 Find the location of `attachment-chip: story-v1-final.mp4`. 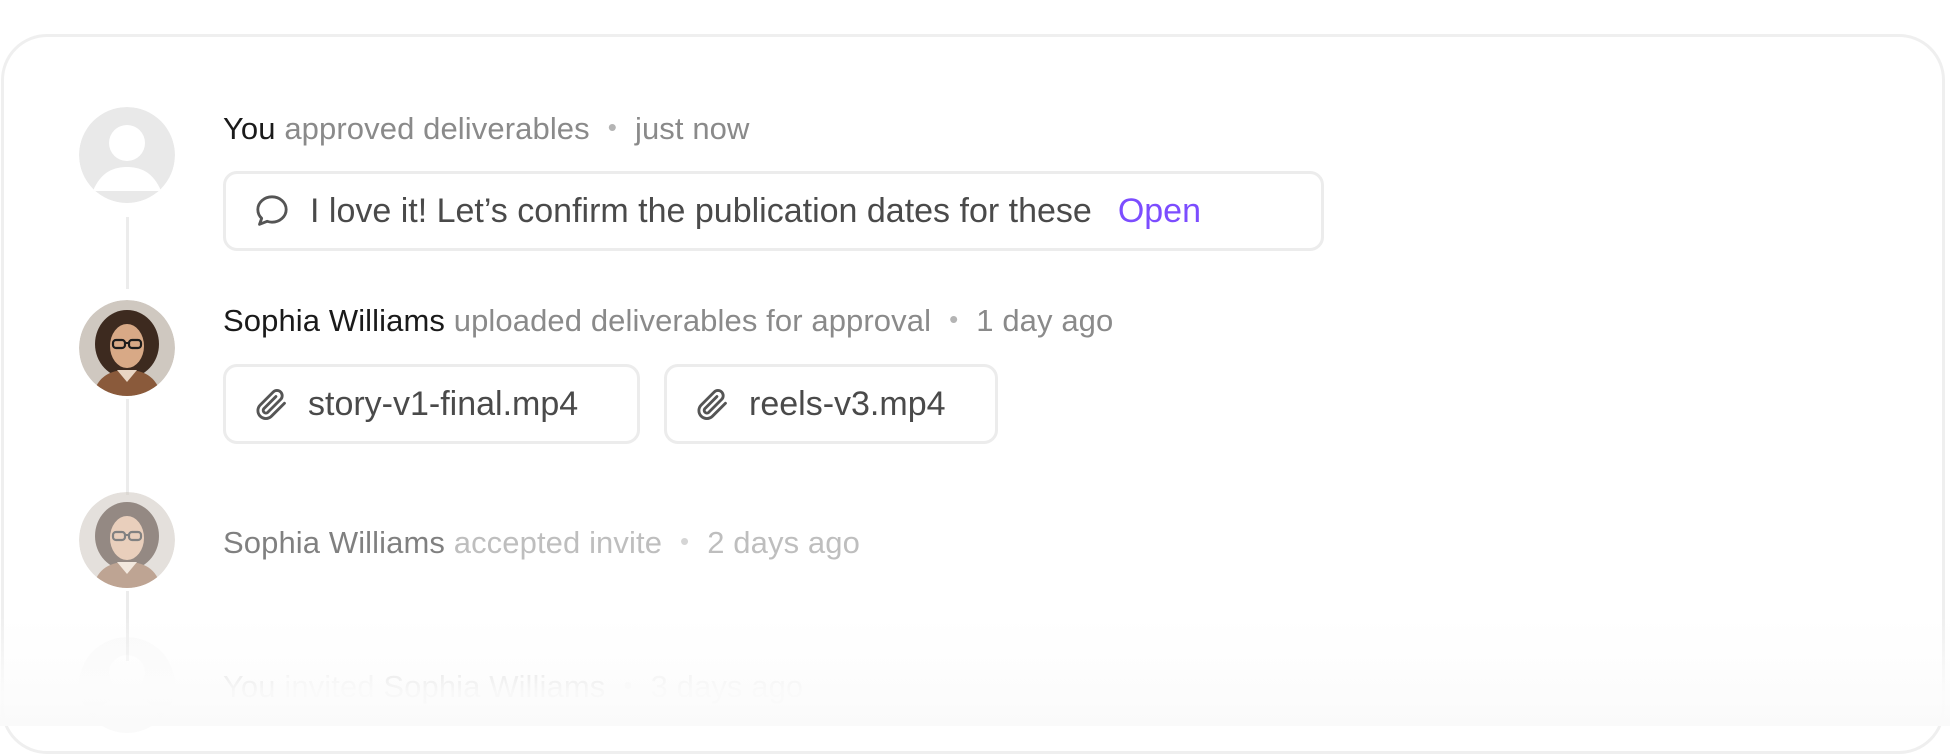

attachment-chip: story-v1-final.mp4 is located at coordinates (431, 404).